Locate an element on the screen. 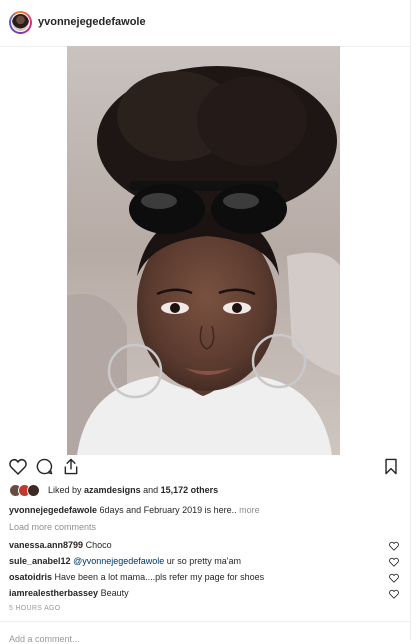 The image size is (416, 644). comment-text: Beauty is located at coordinates (114, 593).